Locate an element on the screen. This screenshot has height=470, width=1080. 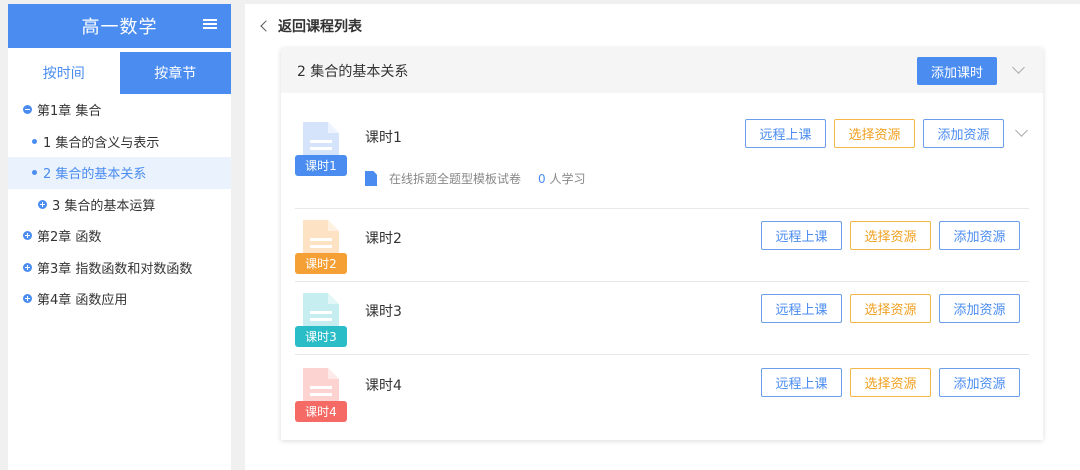
lesson-row: 课时4 课时4 远程上课 选择资源 添加资源 is located at coordinates (662, 394).